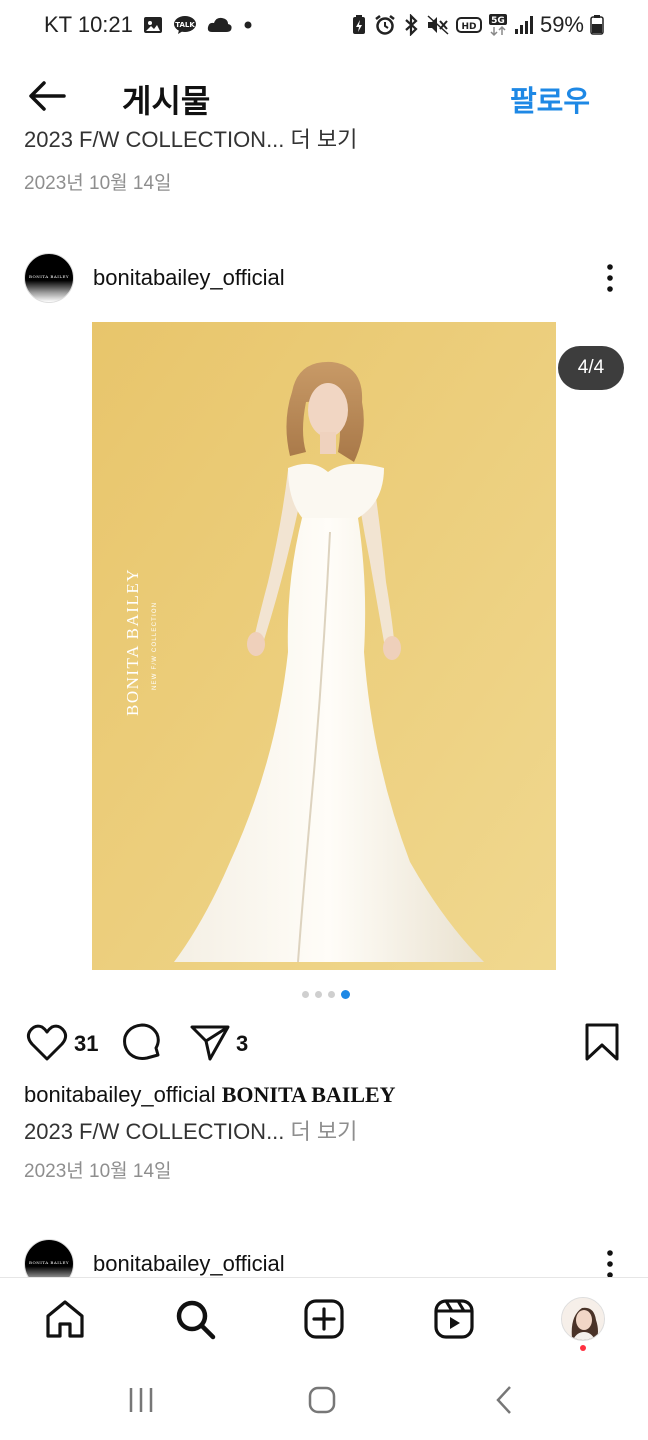 This screenshot has width=648, height=1440. Describe the element at coordinates (523, 25) in the screenshot. I see `signal-icon` at that location.